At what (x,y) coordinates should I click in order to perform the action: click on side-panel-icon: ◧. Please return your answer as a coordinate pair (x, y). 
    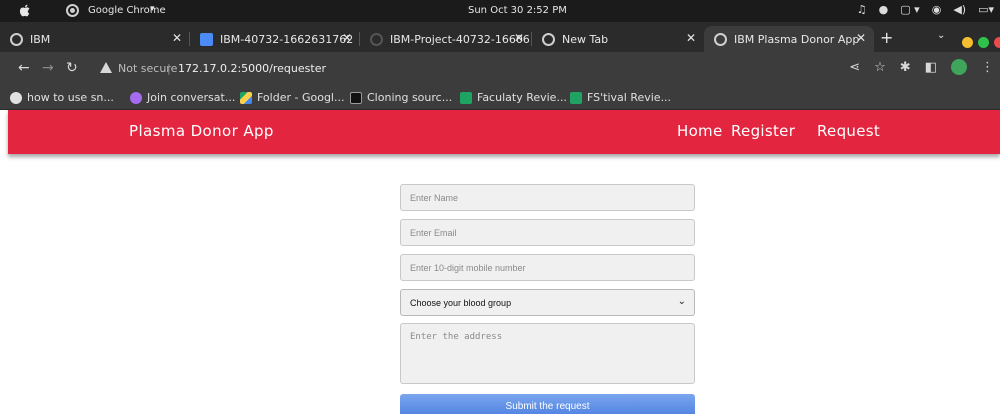
    Looking at the image, I should click on (931, 68).